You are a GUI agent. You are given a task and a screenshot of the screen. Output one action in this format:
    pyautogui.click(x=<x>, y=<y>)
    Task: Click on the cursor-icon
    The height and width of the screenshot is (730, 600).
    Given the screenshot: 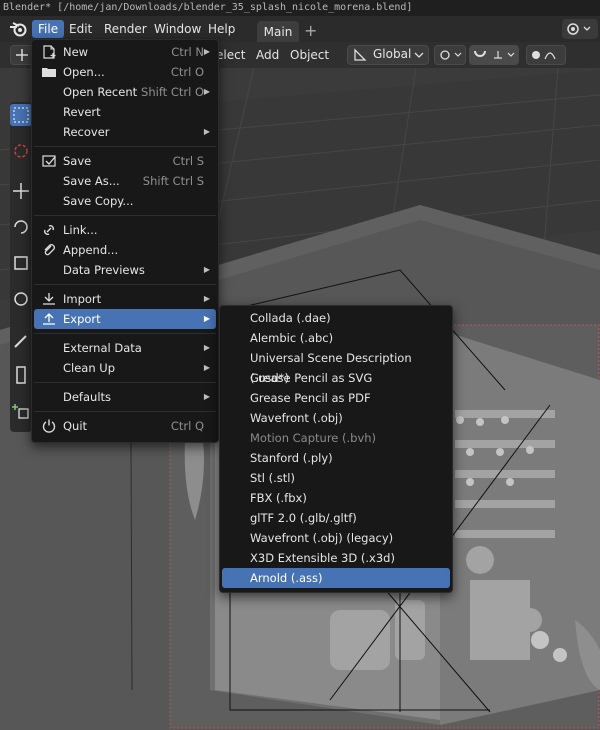 What is the action you would take?
    pyautogui.click(x=21, y=151)
    